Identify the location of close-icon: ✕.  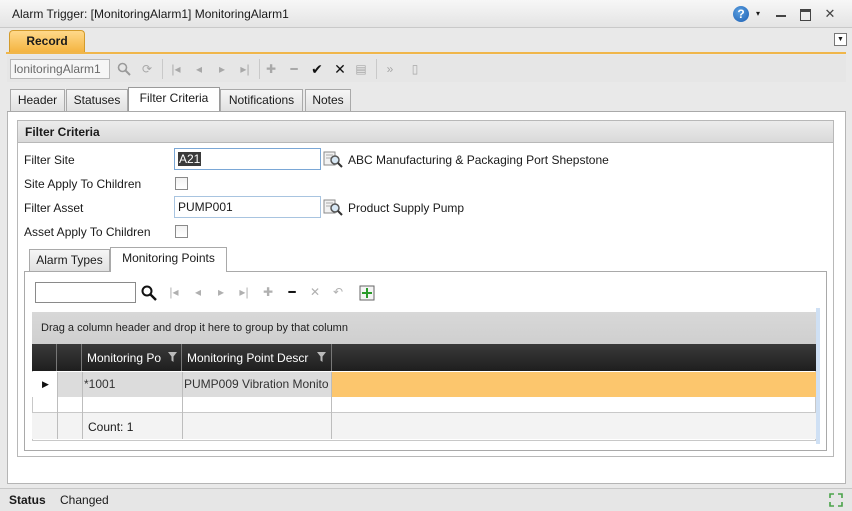
(830, 14).